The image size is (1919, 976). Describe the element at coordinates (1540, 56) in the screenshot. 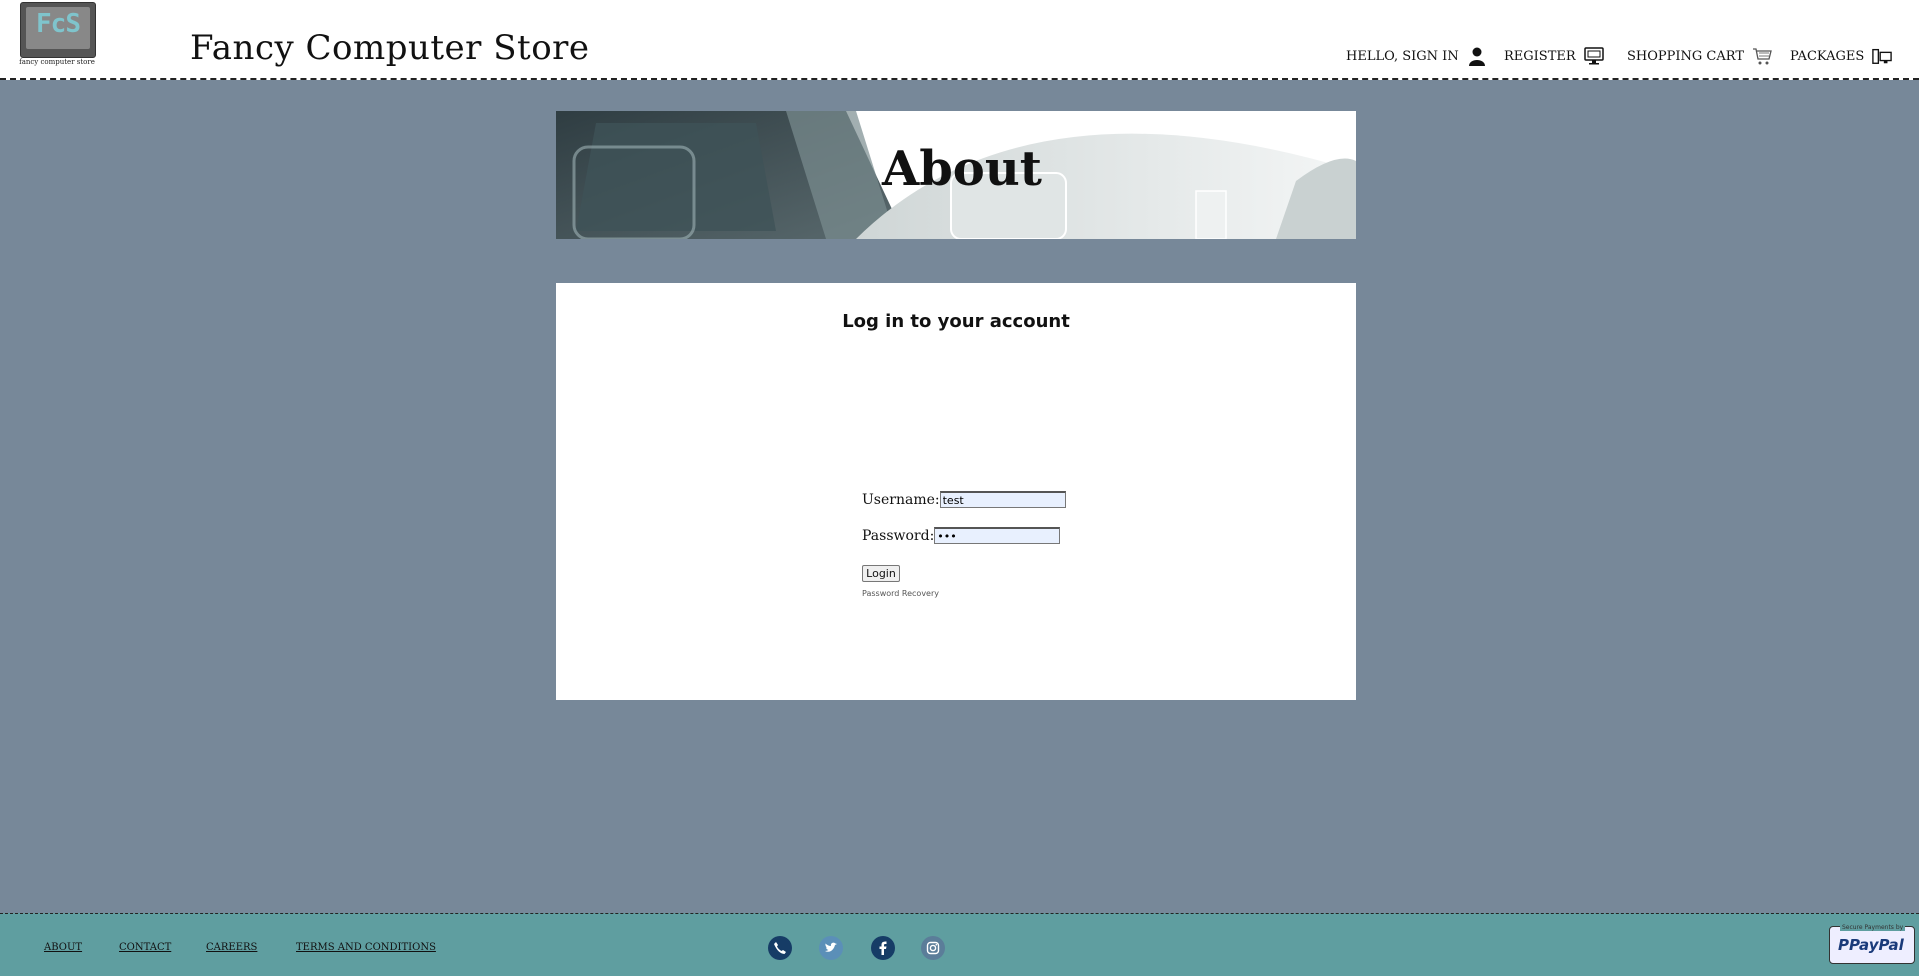

I see `nav-register-label: REGISTER` at that location.